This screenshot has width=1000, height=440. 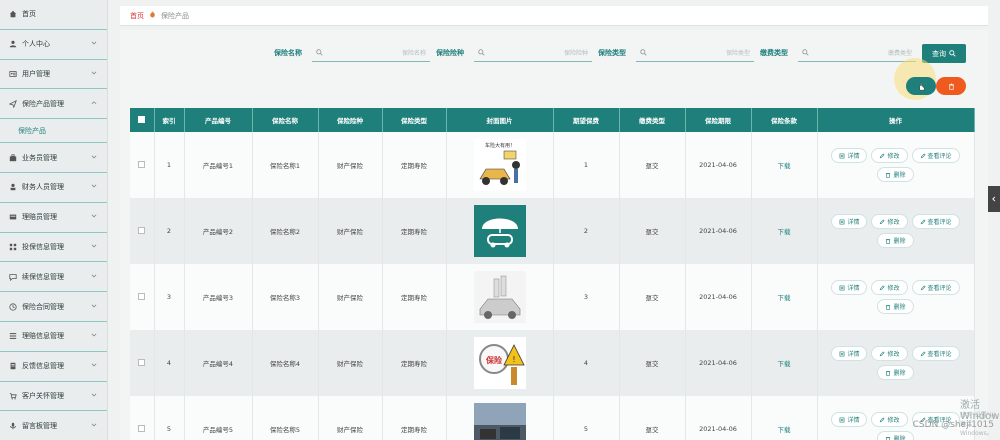 What do you see at coordinates (413, 53) in the screenshot?
I see `search-placeholder-name: 保险名称` at bounding box center [413, 53].